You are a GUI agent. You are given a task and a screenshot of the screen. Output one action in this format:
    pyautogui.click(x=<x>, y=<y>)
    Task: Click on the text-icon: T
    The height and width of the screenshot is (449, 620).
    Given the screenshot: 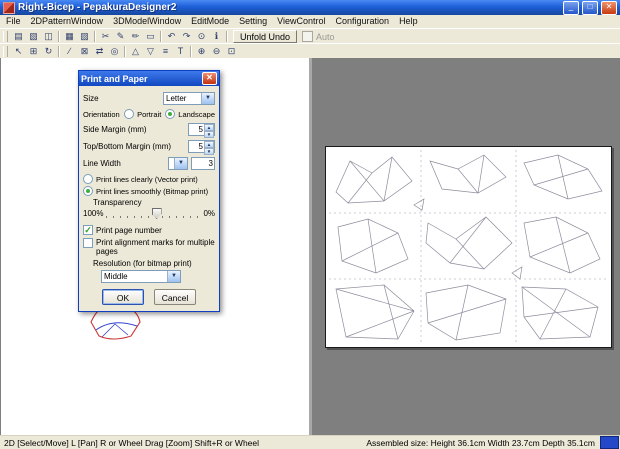 What is the action you would take?
    pyautogui.click(x=180, y=51)
    